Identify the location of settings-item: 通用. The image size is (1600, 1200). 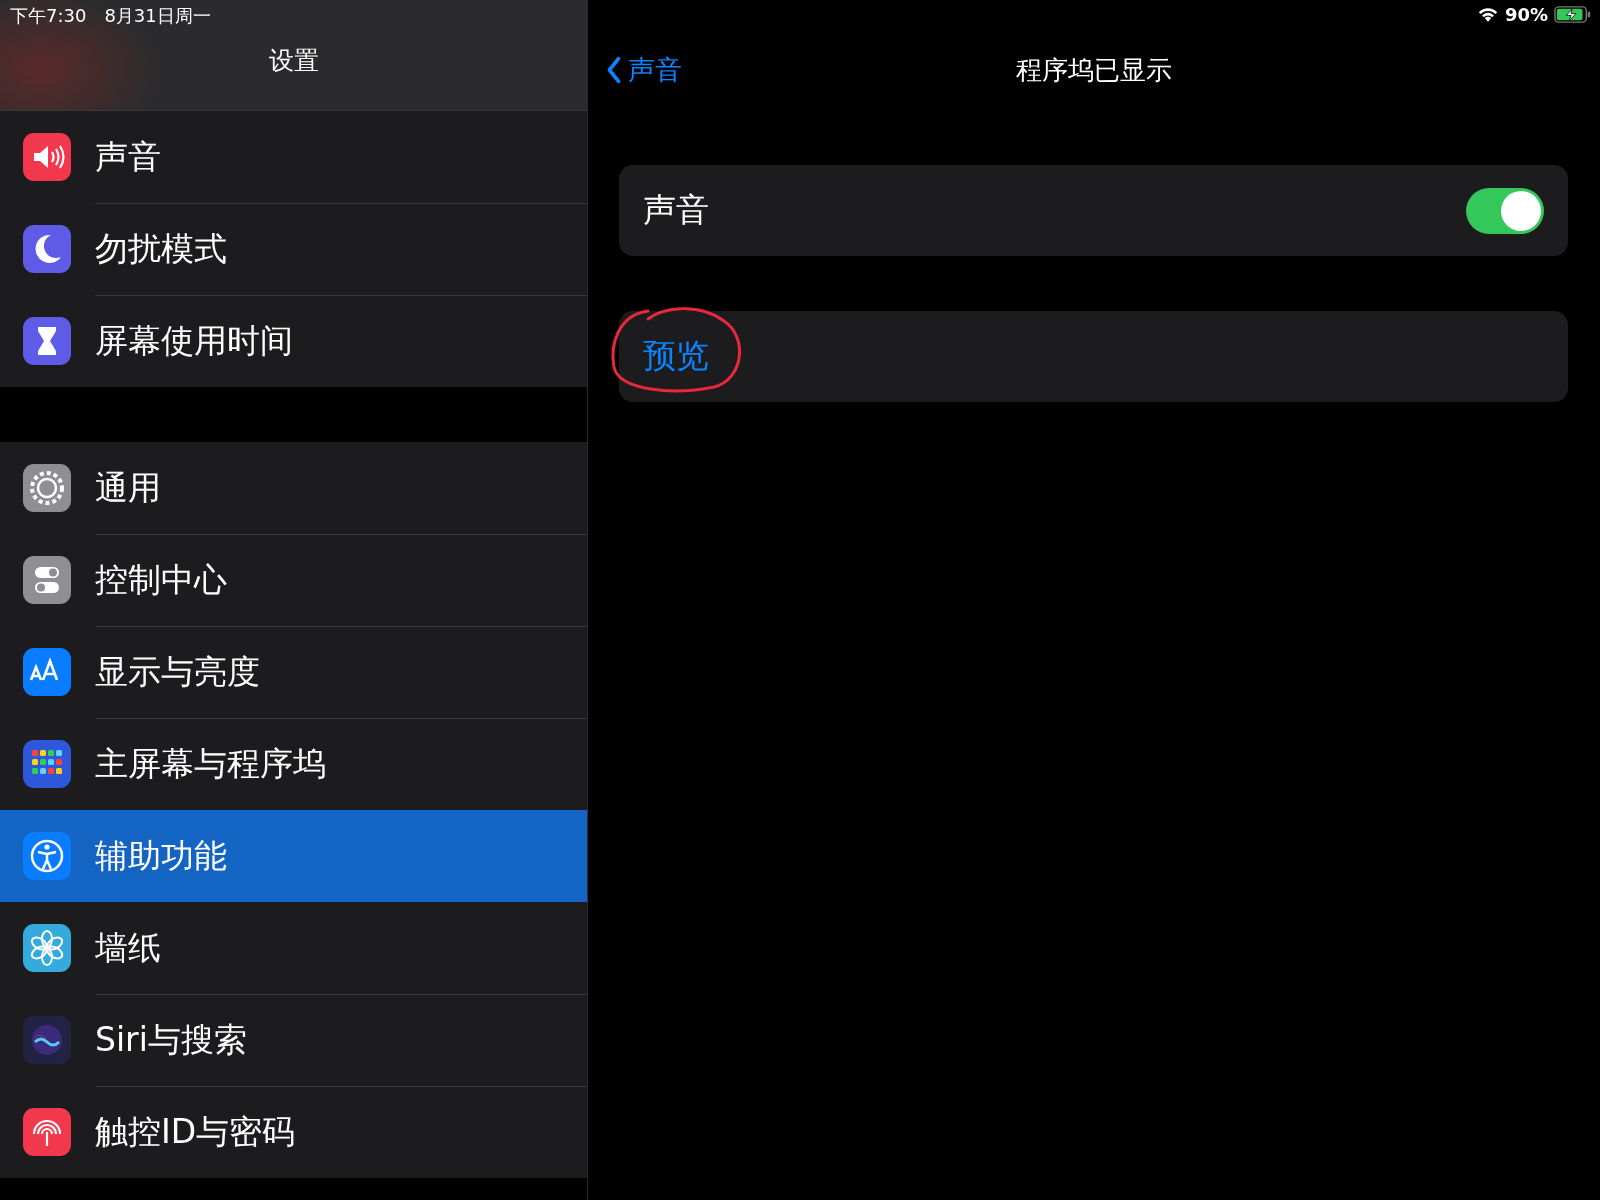
(293, 488).